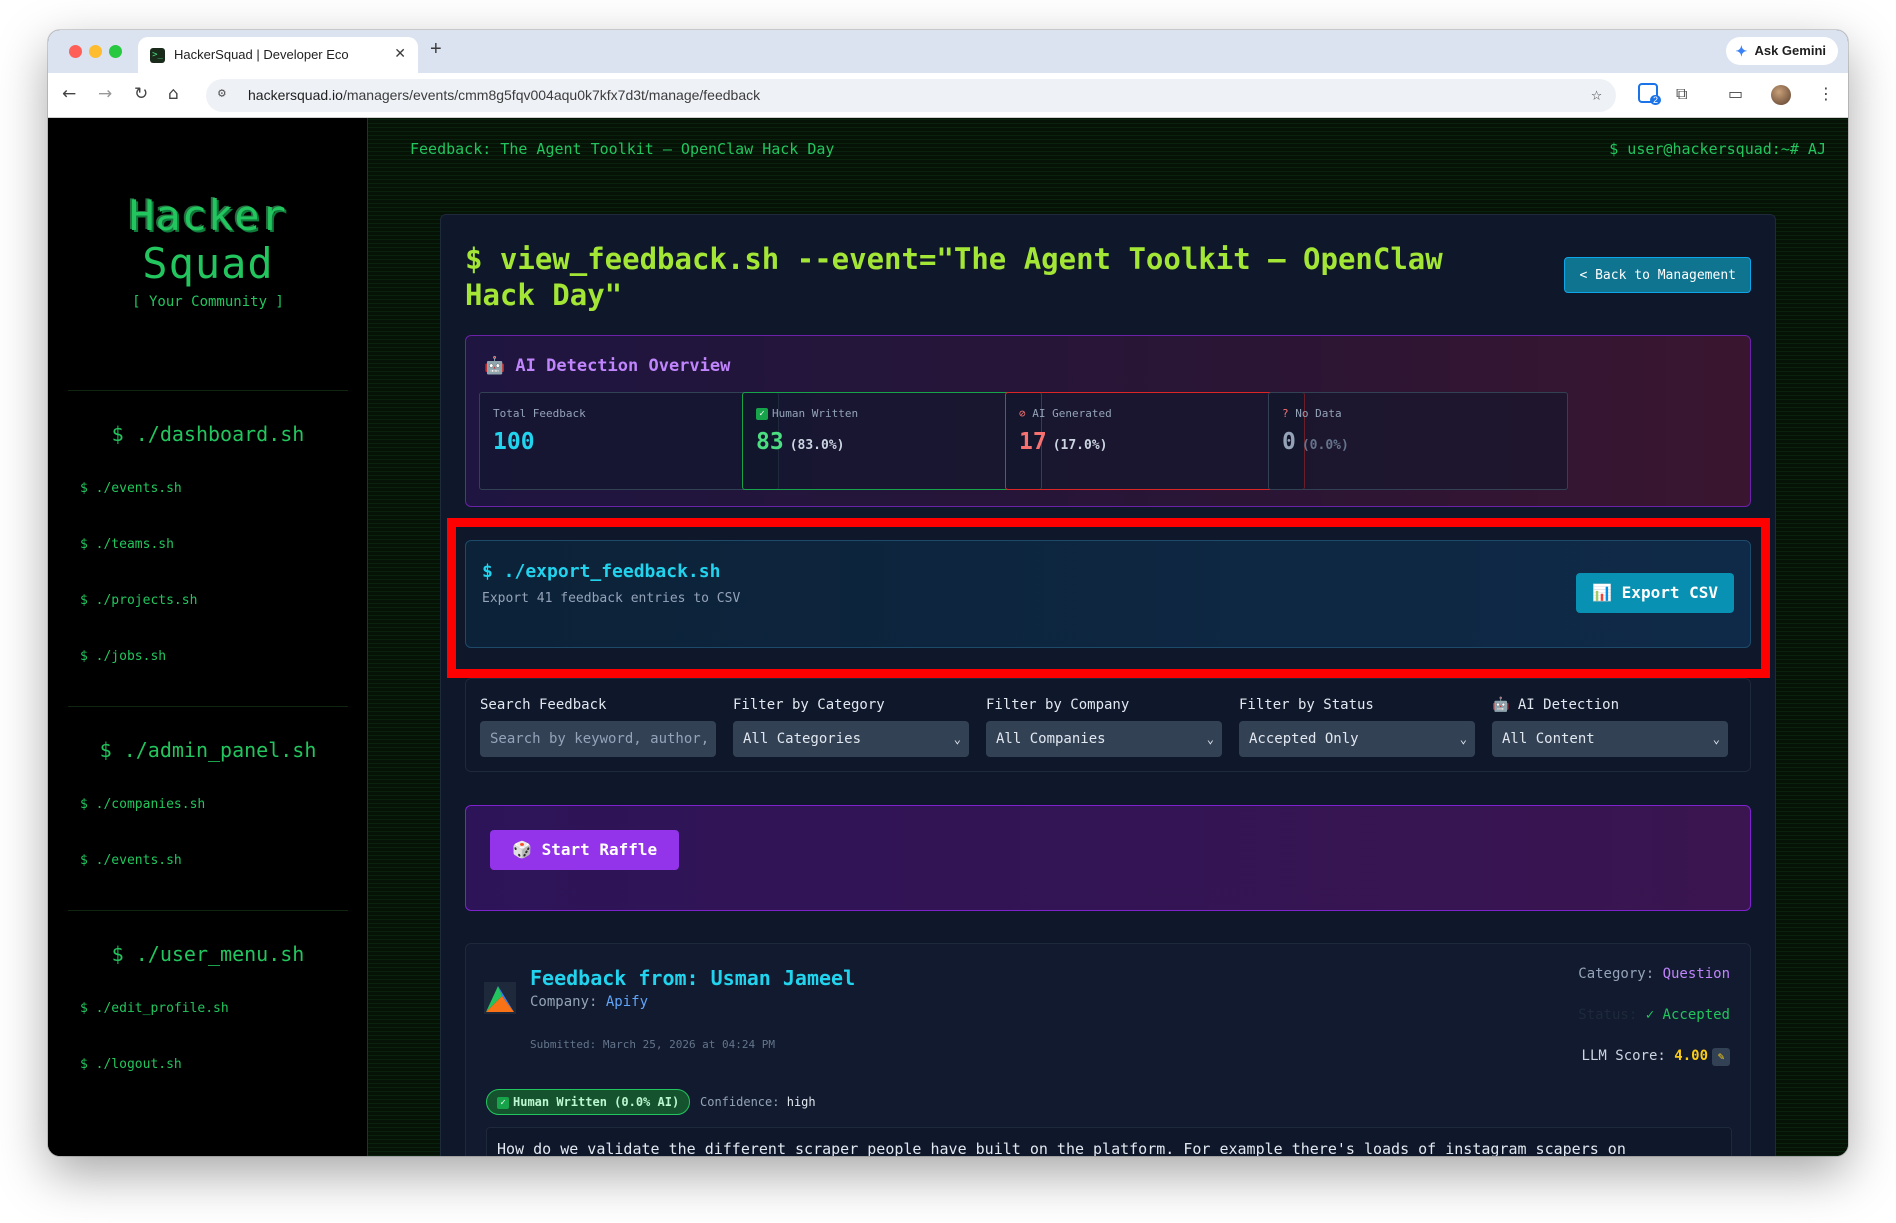 Image resolution: width=1896 pixels, height=1223 pixels. What do you see at coordinates (1654, 1015) in the screenshot?
I see `feedback-status: Status: ✓ Accepted` at bounding box center [1654, 1015].